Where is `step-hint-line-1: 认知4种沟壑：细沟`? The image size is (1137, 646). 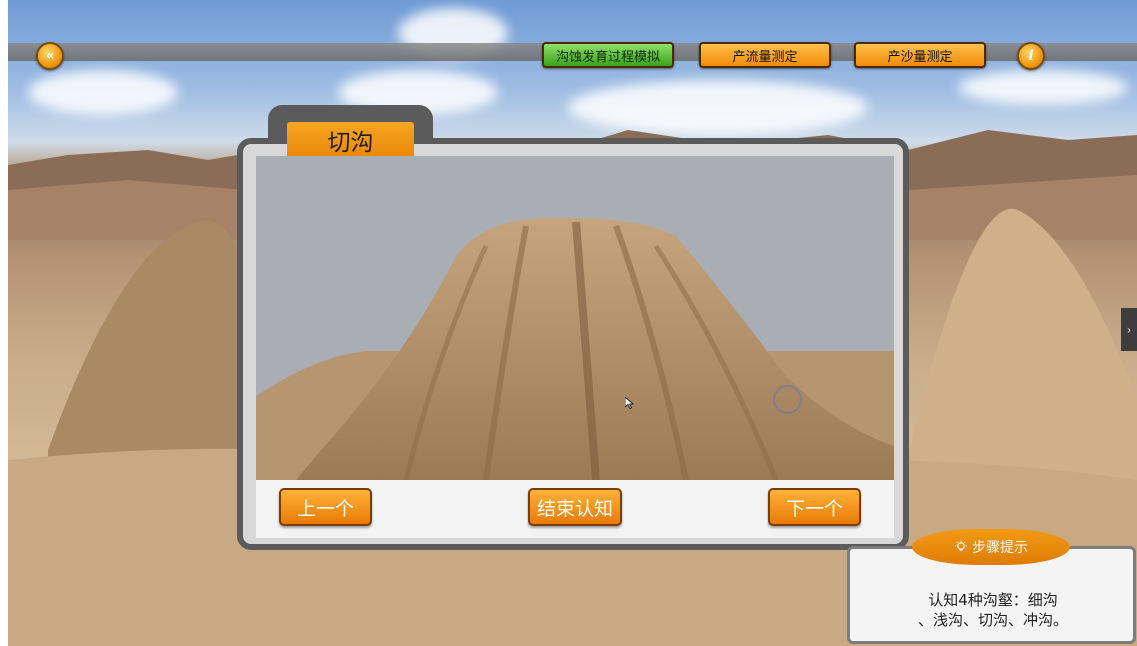
step-hint-line-1: 认知4种沟壑：细沟 is located at coordinates (993, 600).